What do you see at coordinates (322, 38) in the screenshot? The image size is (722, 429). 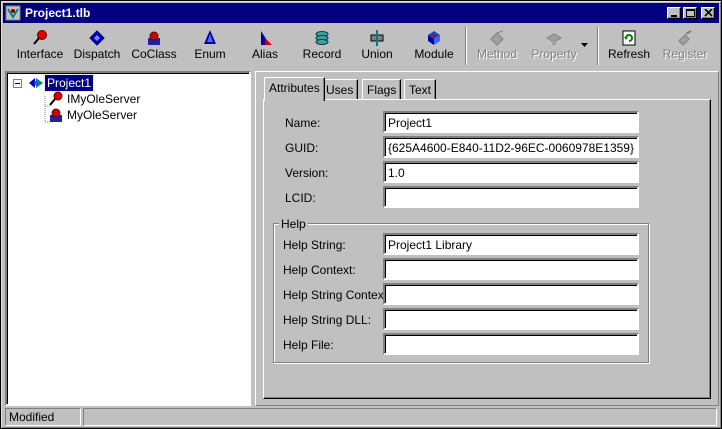 I see `record-icon` at bounding box center [322, 38].